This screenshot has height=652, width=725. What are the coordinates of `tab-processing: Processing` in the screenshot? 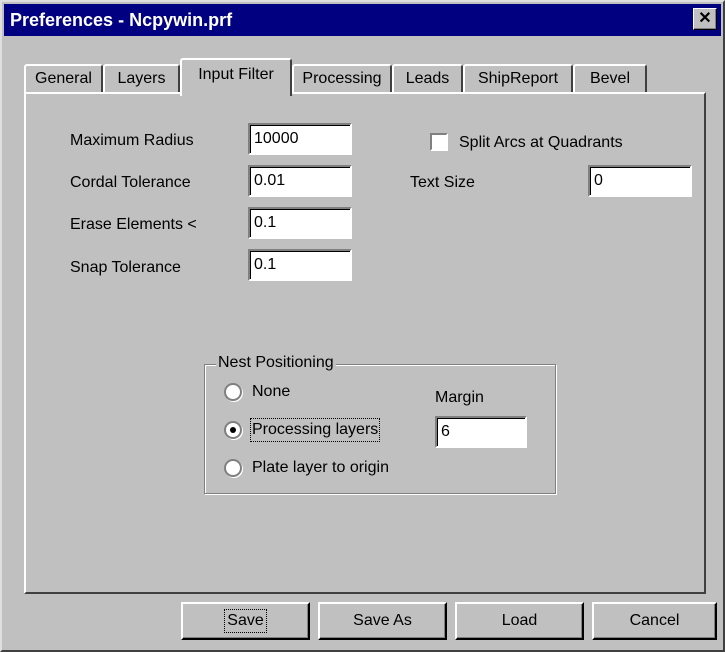 It's located at (342, 79).